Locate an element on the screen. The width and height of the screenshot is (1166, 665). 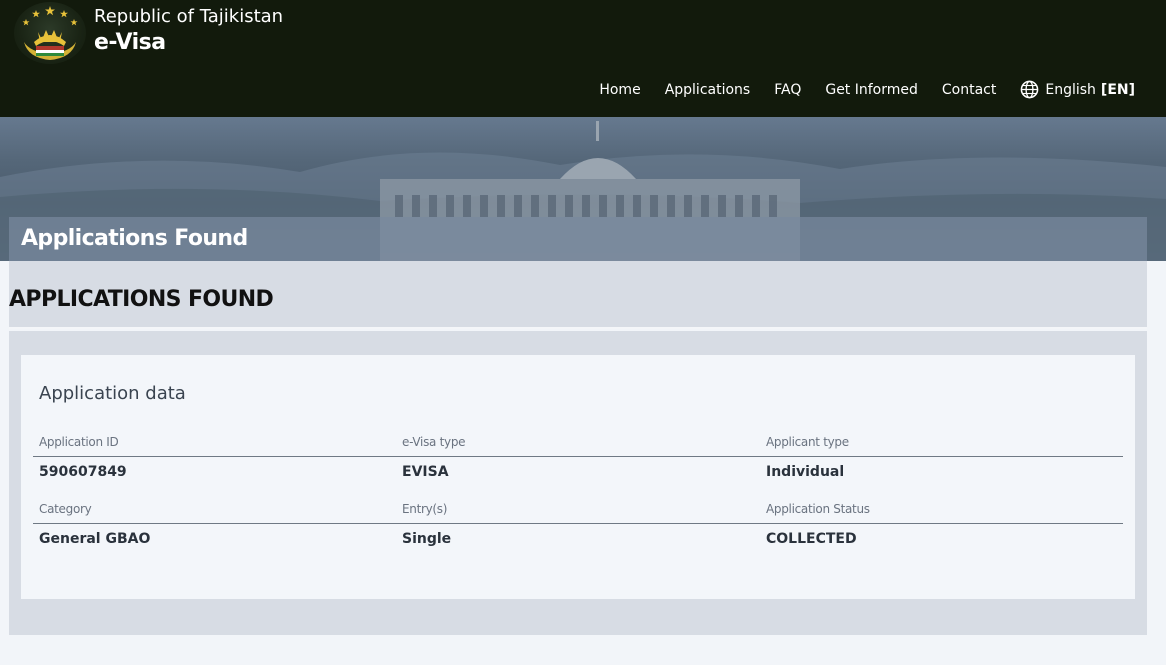
section-header: APPLICATIONS FOUND is located at coordinates (578, 295).